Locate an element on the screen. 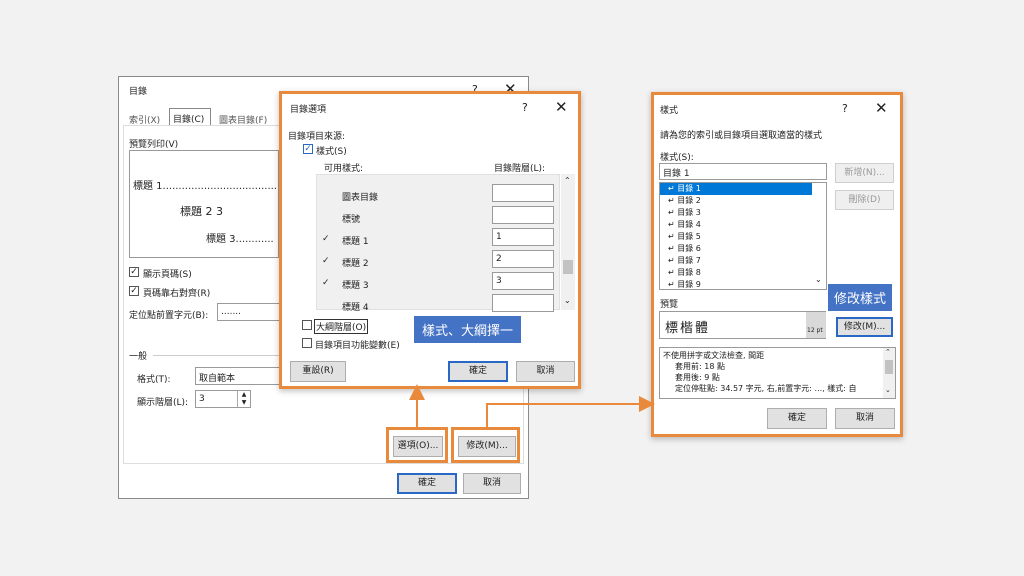 The width and height of the screenshot is (1024, 576). callout-arrows is located at coordinates (532, 405).